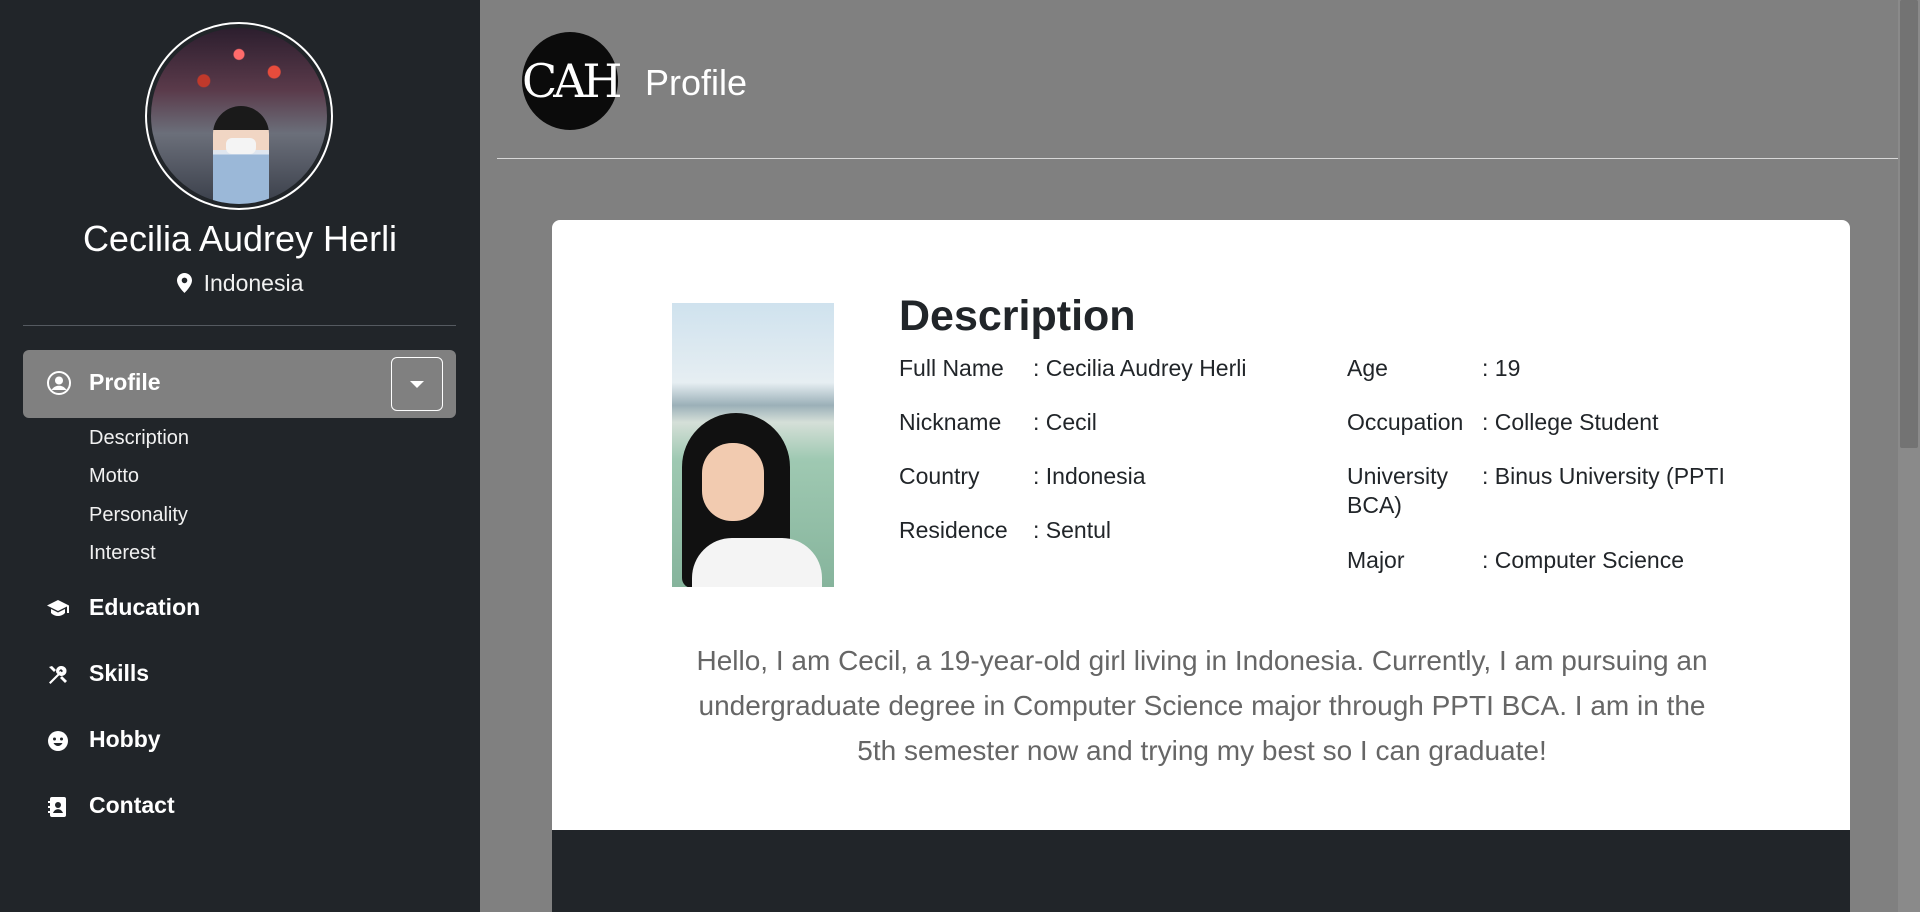 This screenshot has height=912, width=1920. I want to click on location-text: Indonesia, so click(253, 283).